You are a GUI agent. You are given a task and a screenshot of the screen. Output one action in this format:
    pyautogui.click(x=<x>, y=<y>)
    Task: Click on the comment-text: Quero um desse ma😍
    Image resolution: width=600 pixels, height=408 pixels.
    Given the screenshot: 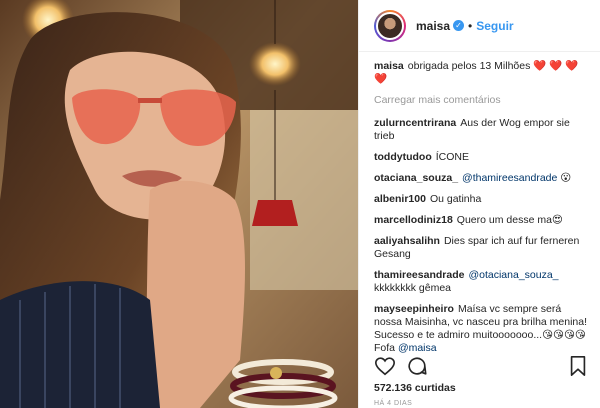 What is the action you would take?
    pyautogui.click(x=509, y=220)
    